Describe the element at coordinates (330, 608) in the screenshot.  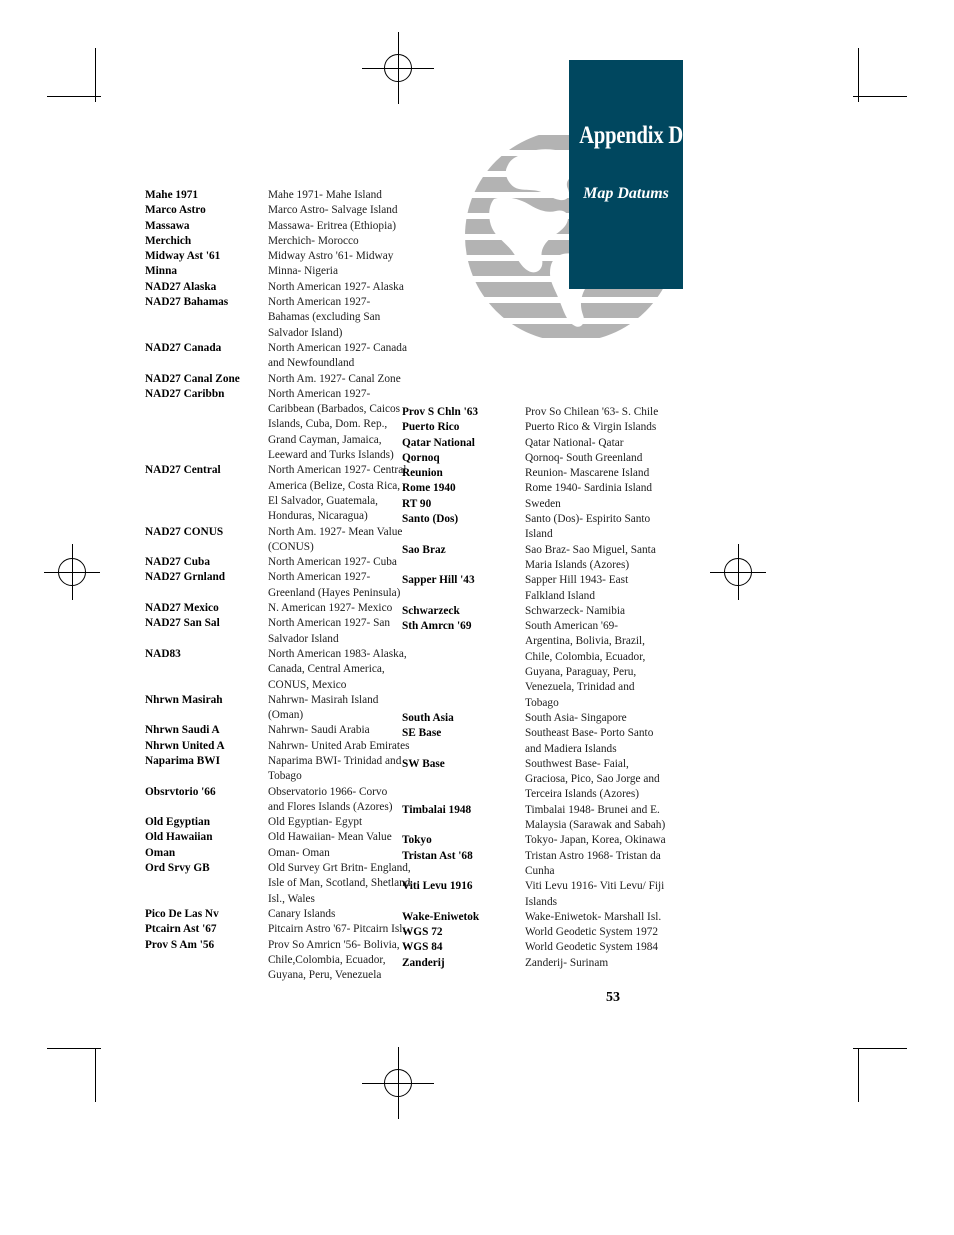
I see `datum-definition-line: N. American 1927- Mexico` at that location.